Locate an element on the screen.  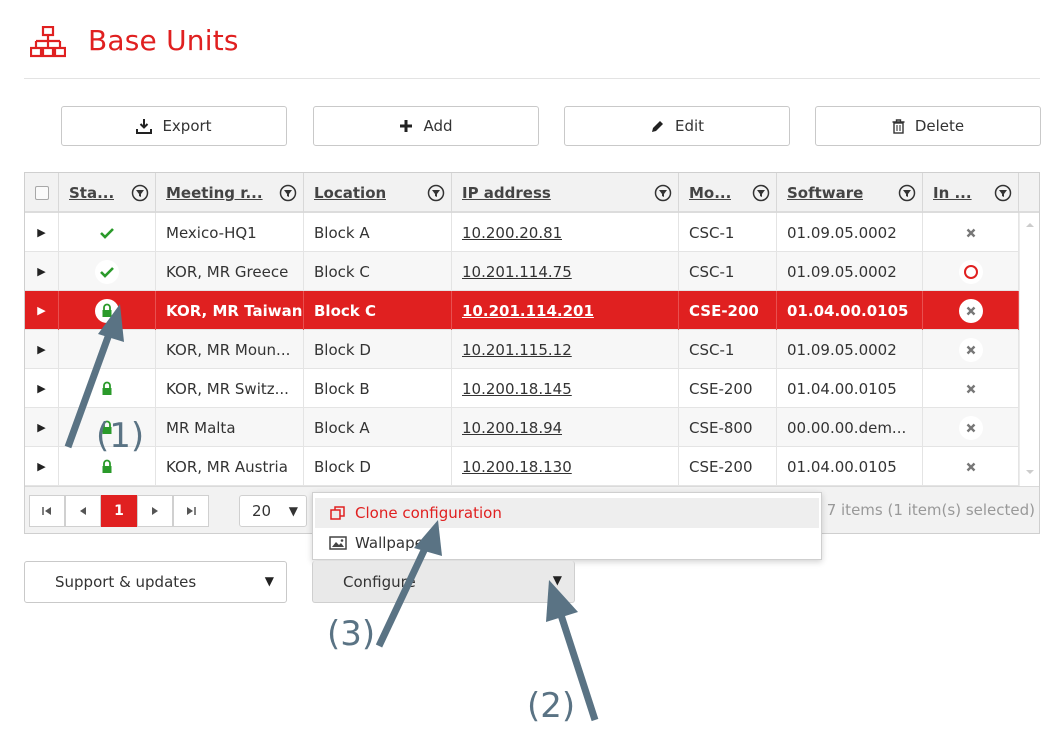
ip-address-text: 10.200.20.81 is located at coordinates (512, 233).